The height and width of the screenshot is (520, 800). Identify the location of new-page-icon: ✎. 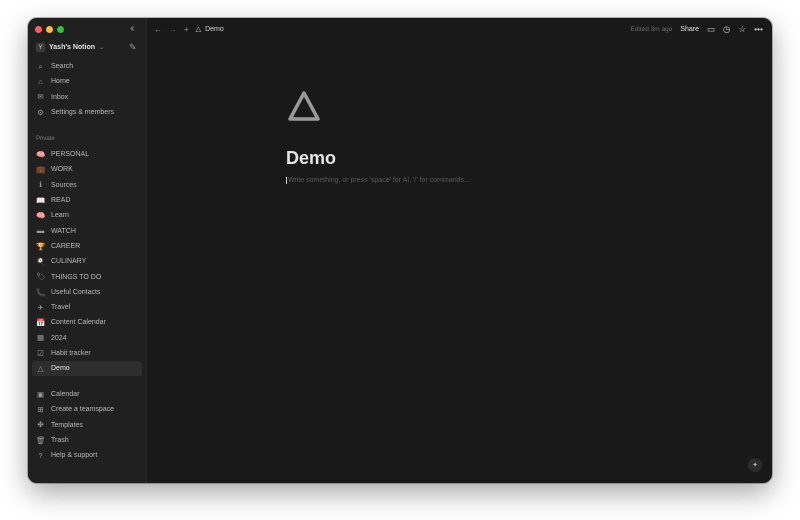
(133, 47).